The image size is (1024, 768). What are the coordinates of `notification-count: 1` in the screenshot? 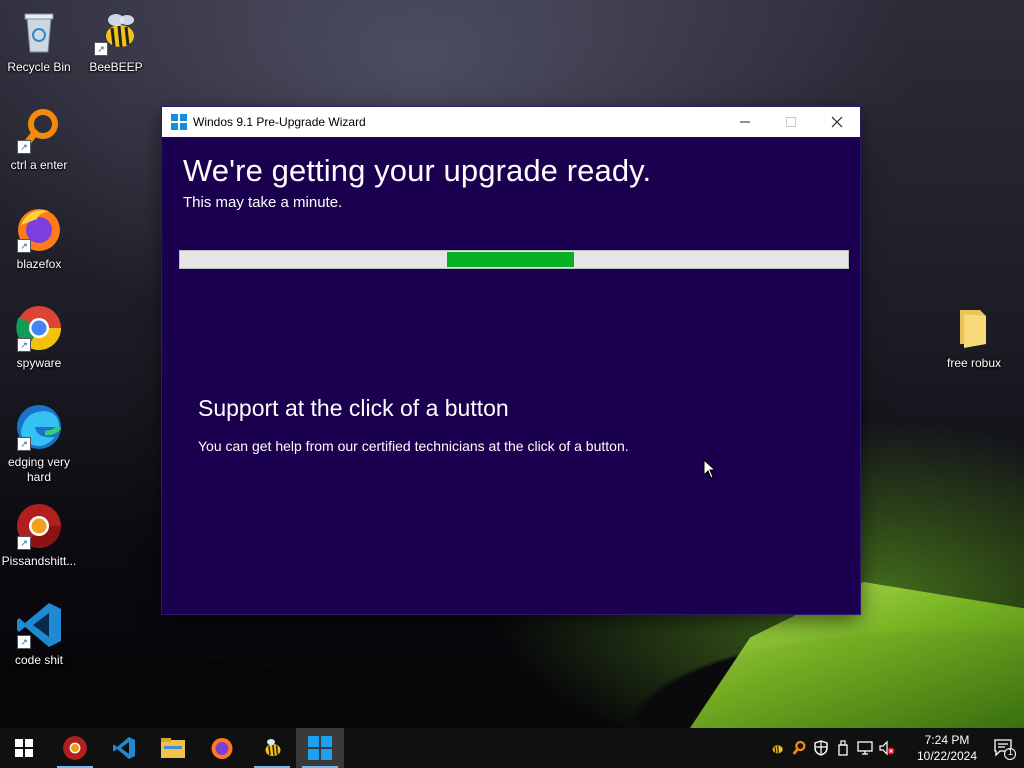 It's located at (1010, 752).